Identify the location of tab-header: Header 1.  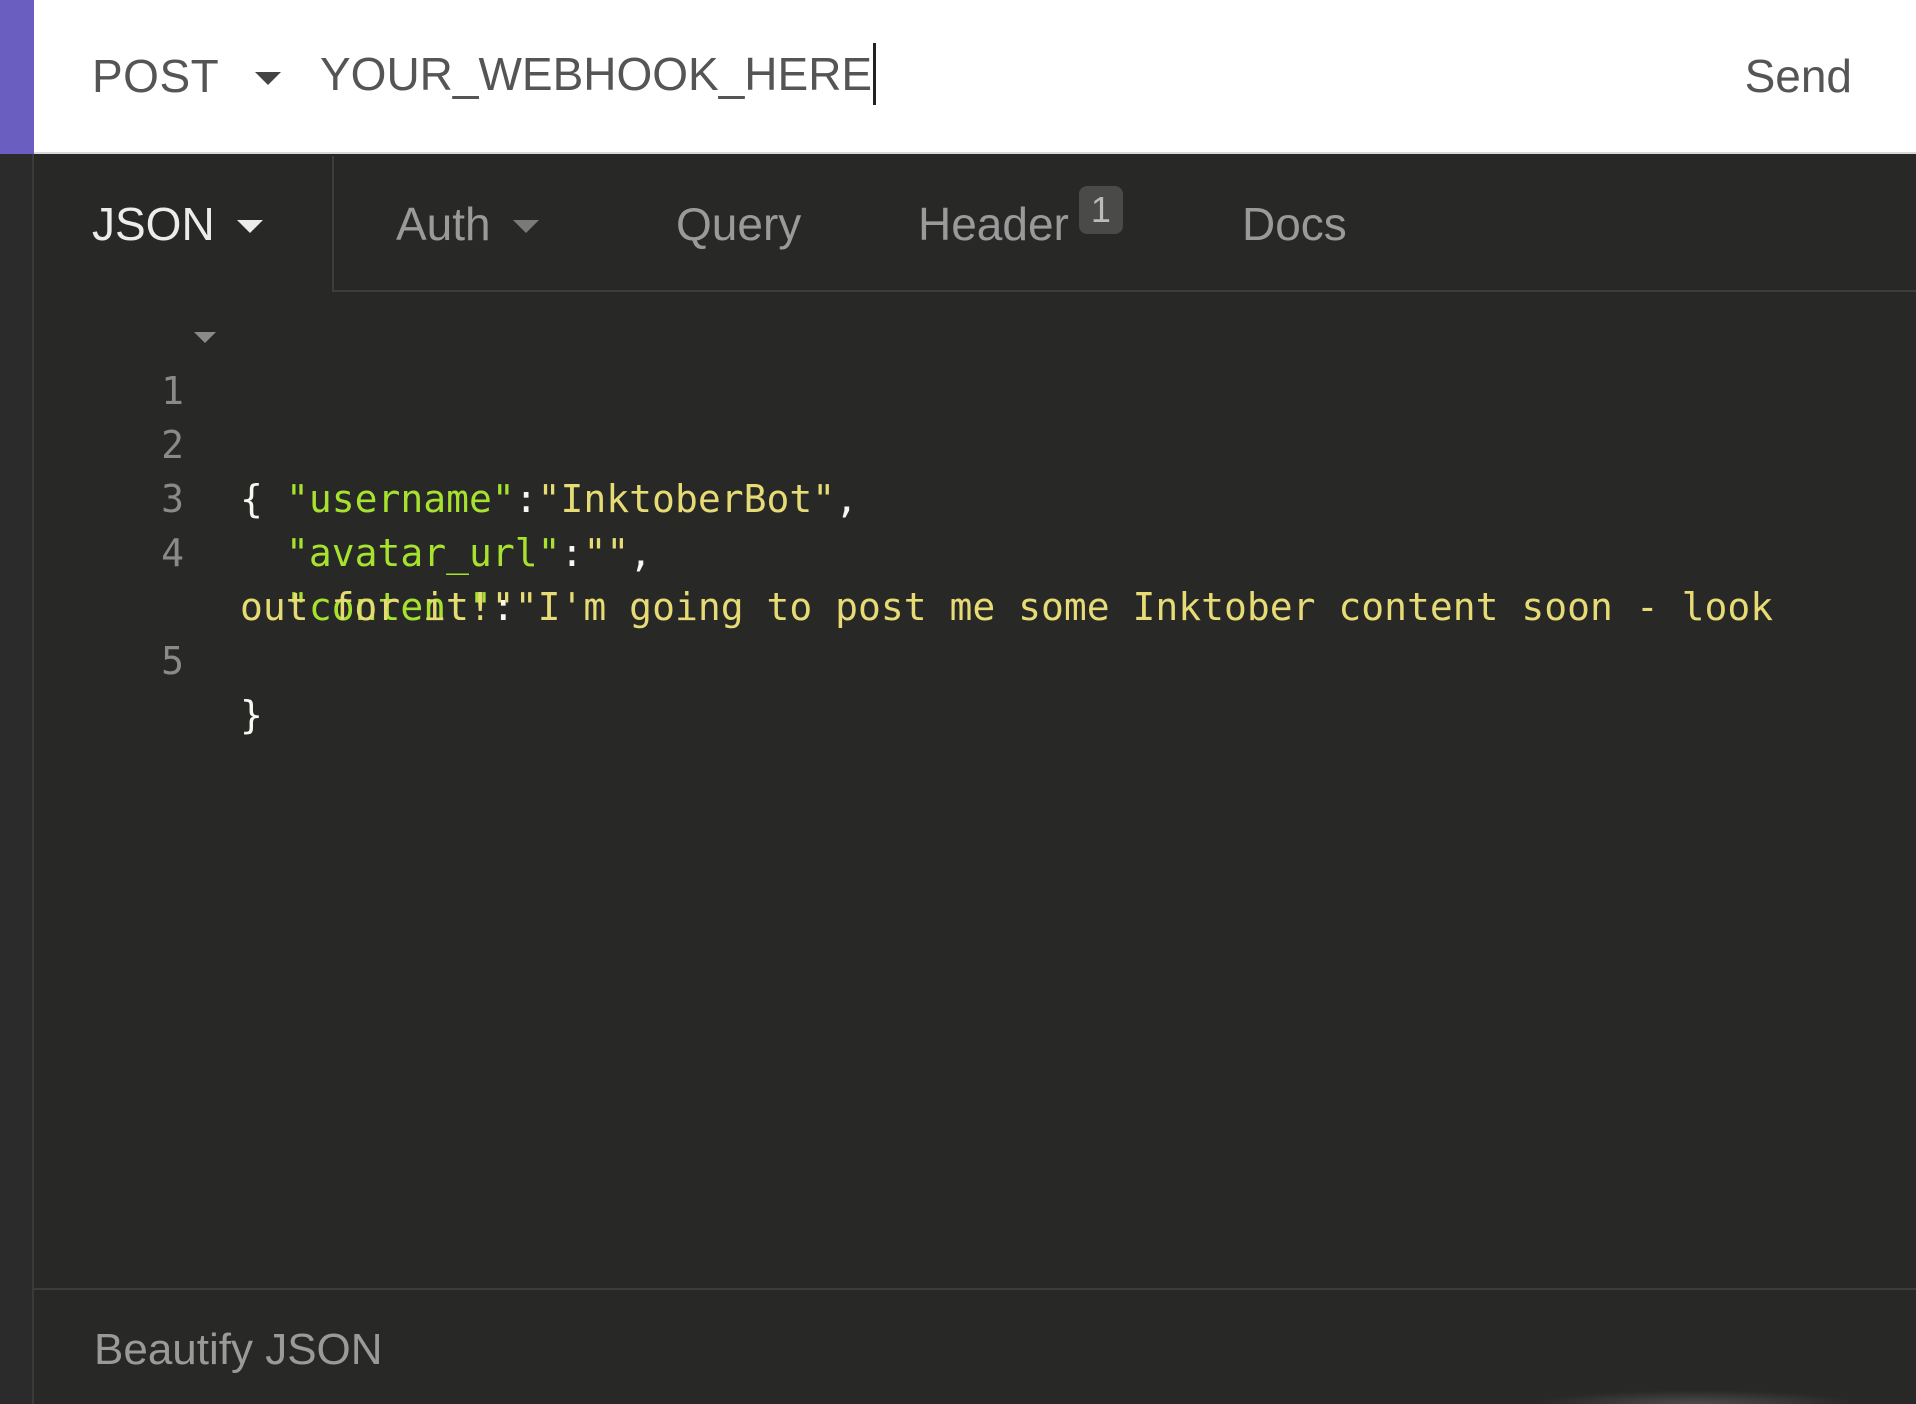
(1020, 224).